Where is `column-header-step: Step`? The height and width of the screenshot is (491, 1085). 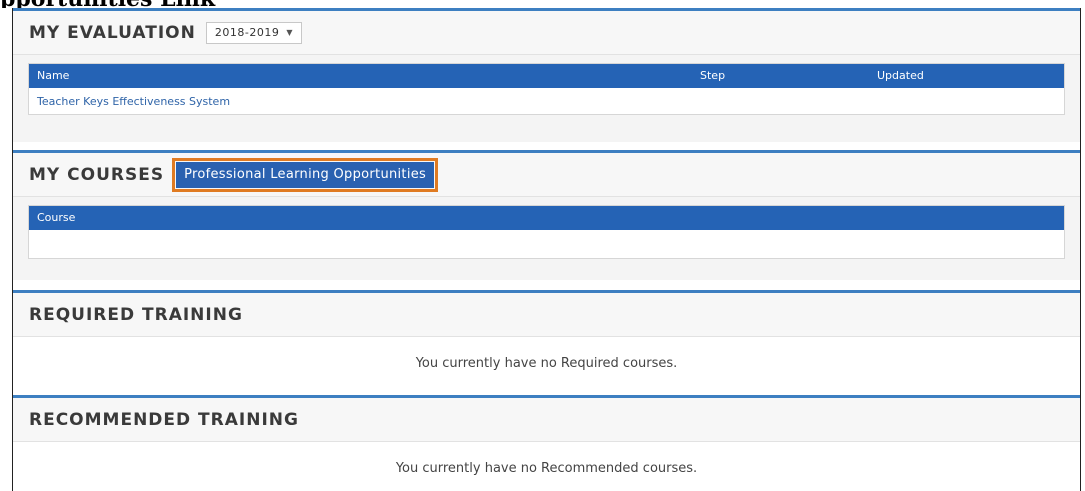 column-header-step: Step is located at coordinates (712, 75).